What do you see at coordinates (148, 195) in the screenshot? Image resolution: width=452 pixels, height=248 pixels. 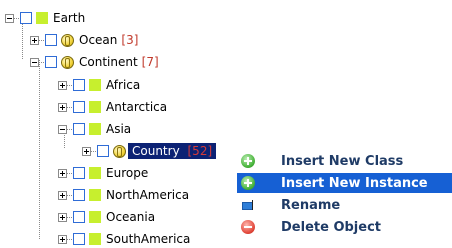 I see `node-label: NorthAmerica` at bounding box center [148, 195].